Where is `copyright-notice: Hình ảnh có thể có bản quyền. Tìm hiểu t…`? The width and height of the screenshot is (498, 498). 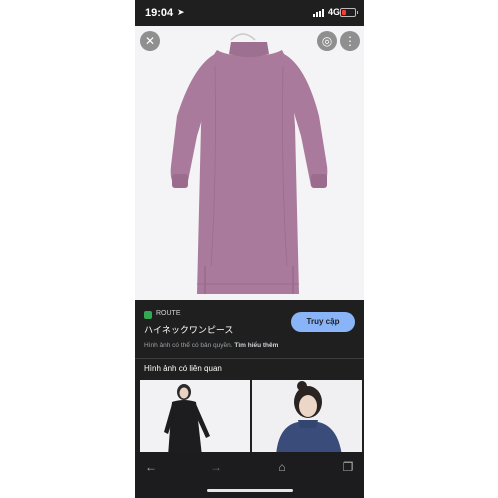 copyright-notice: Hình ảnh có thể có bản quyền. Tìm hiểu t… is located at coordinates (211, 345).